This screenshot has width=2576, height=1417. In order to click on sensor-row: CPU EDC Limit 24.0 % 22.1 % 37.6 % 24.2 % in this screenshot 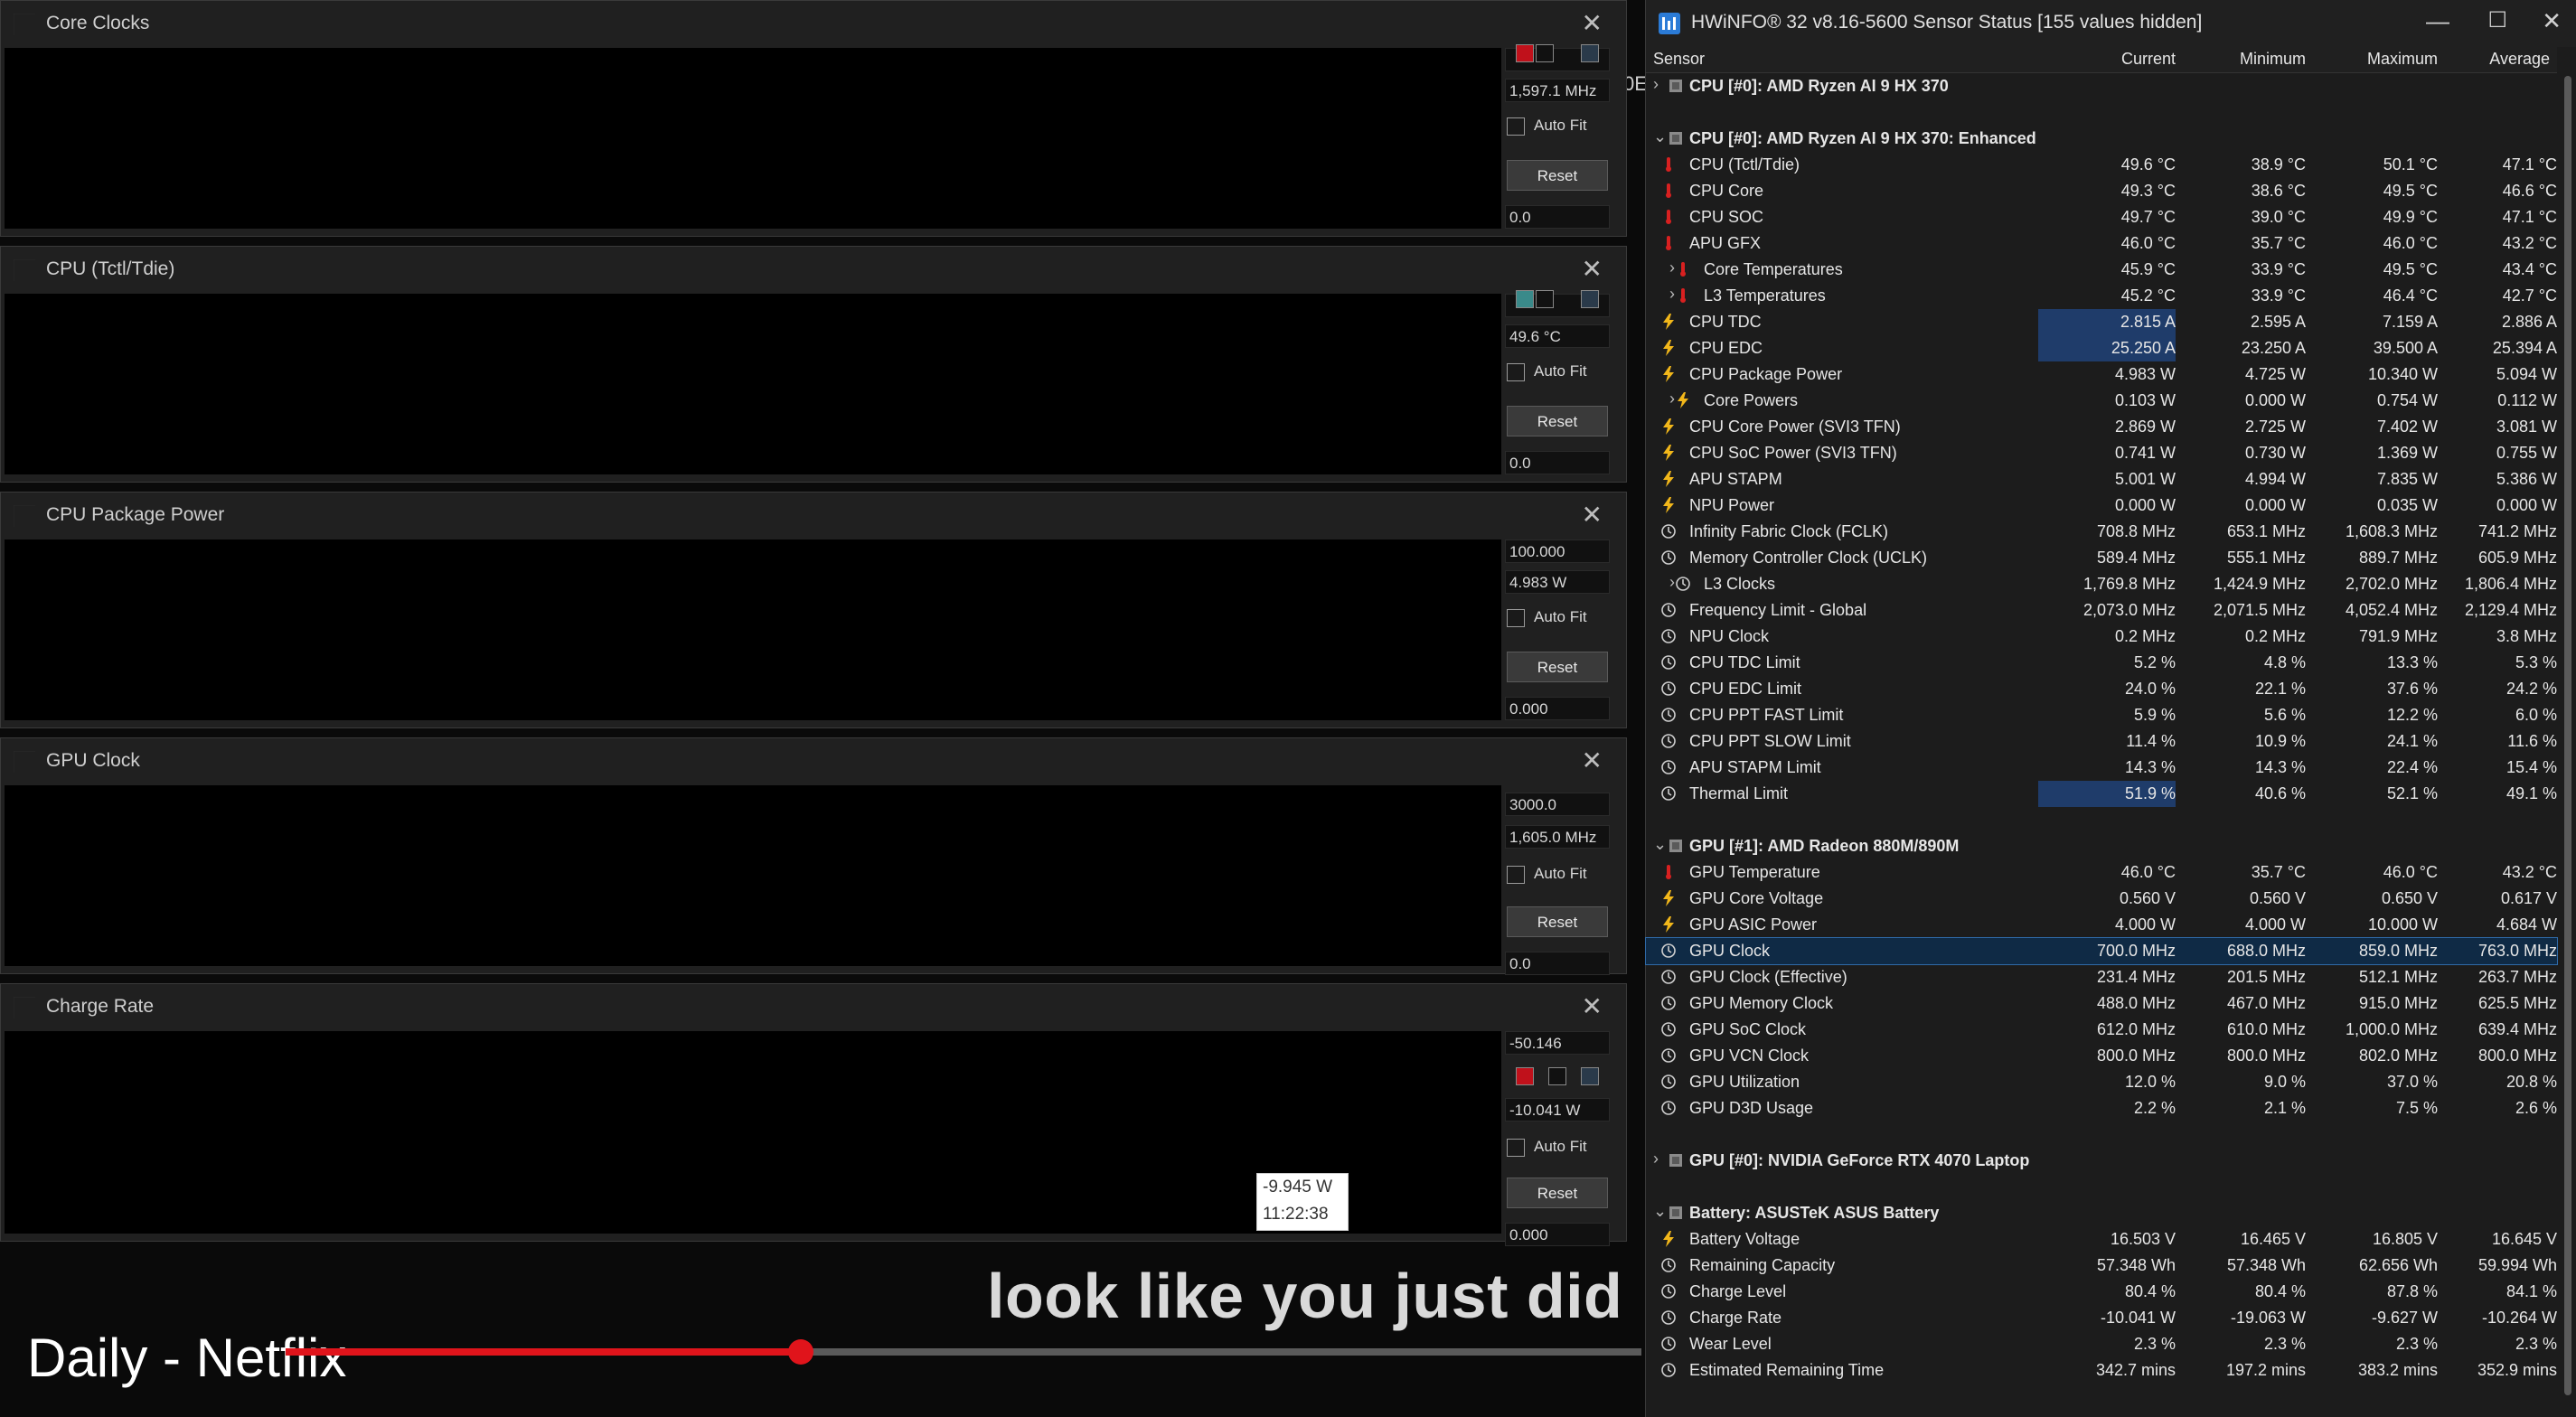, I will do `click(2102, 689)`.